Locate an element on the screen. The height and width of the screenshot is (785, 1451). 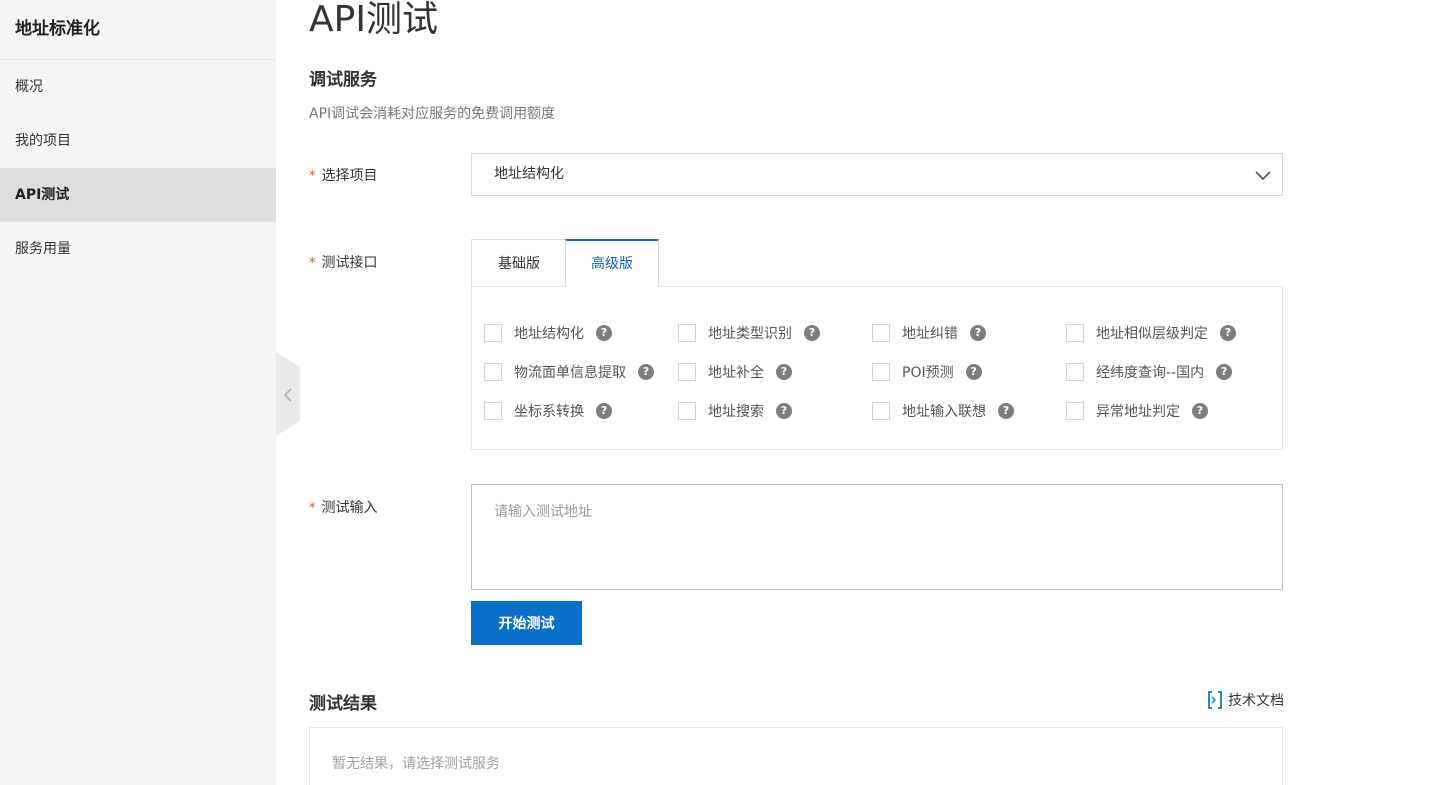
result-title: 测试结果 is located at coordinates (343, 704).